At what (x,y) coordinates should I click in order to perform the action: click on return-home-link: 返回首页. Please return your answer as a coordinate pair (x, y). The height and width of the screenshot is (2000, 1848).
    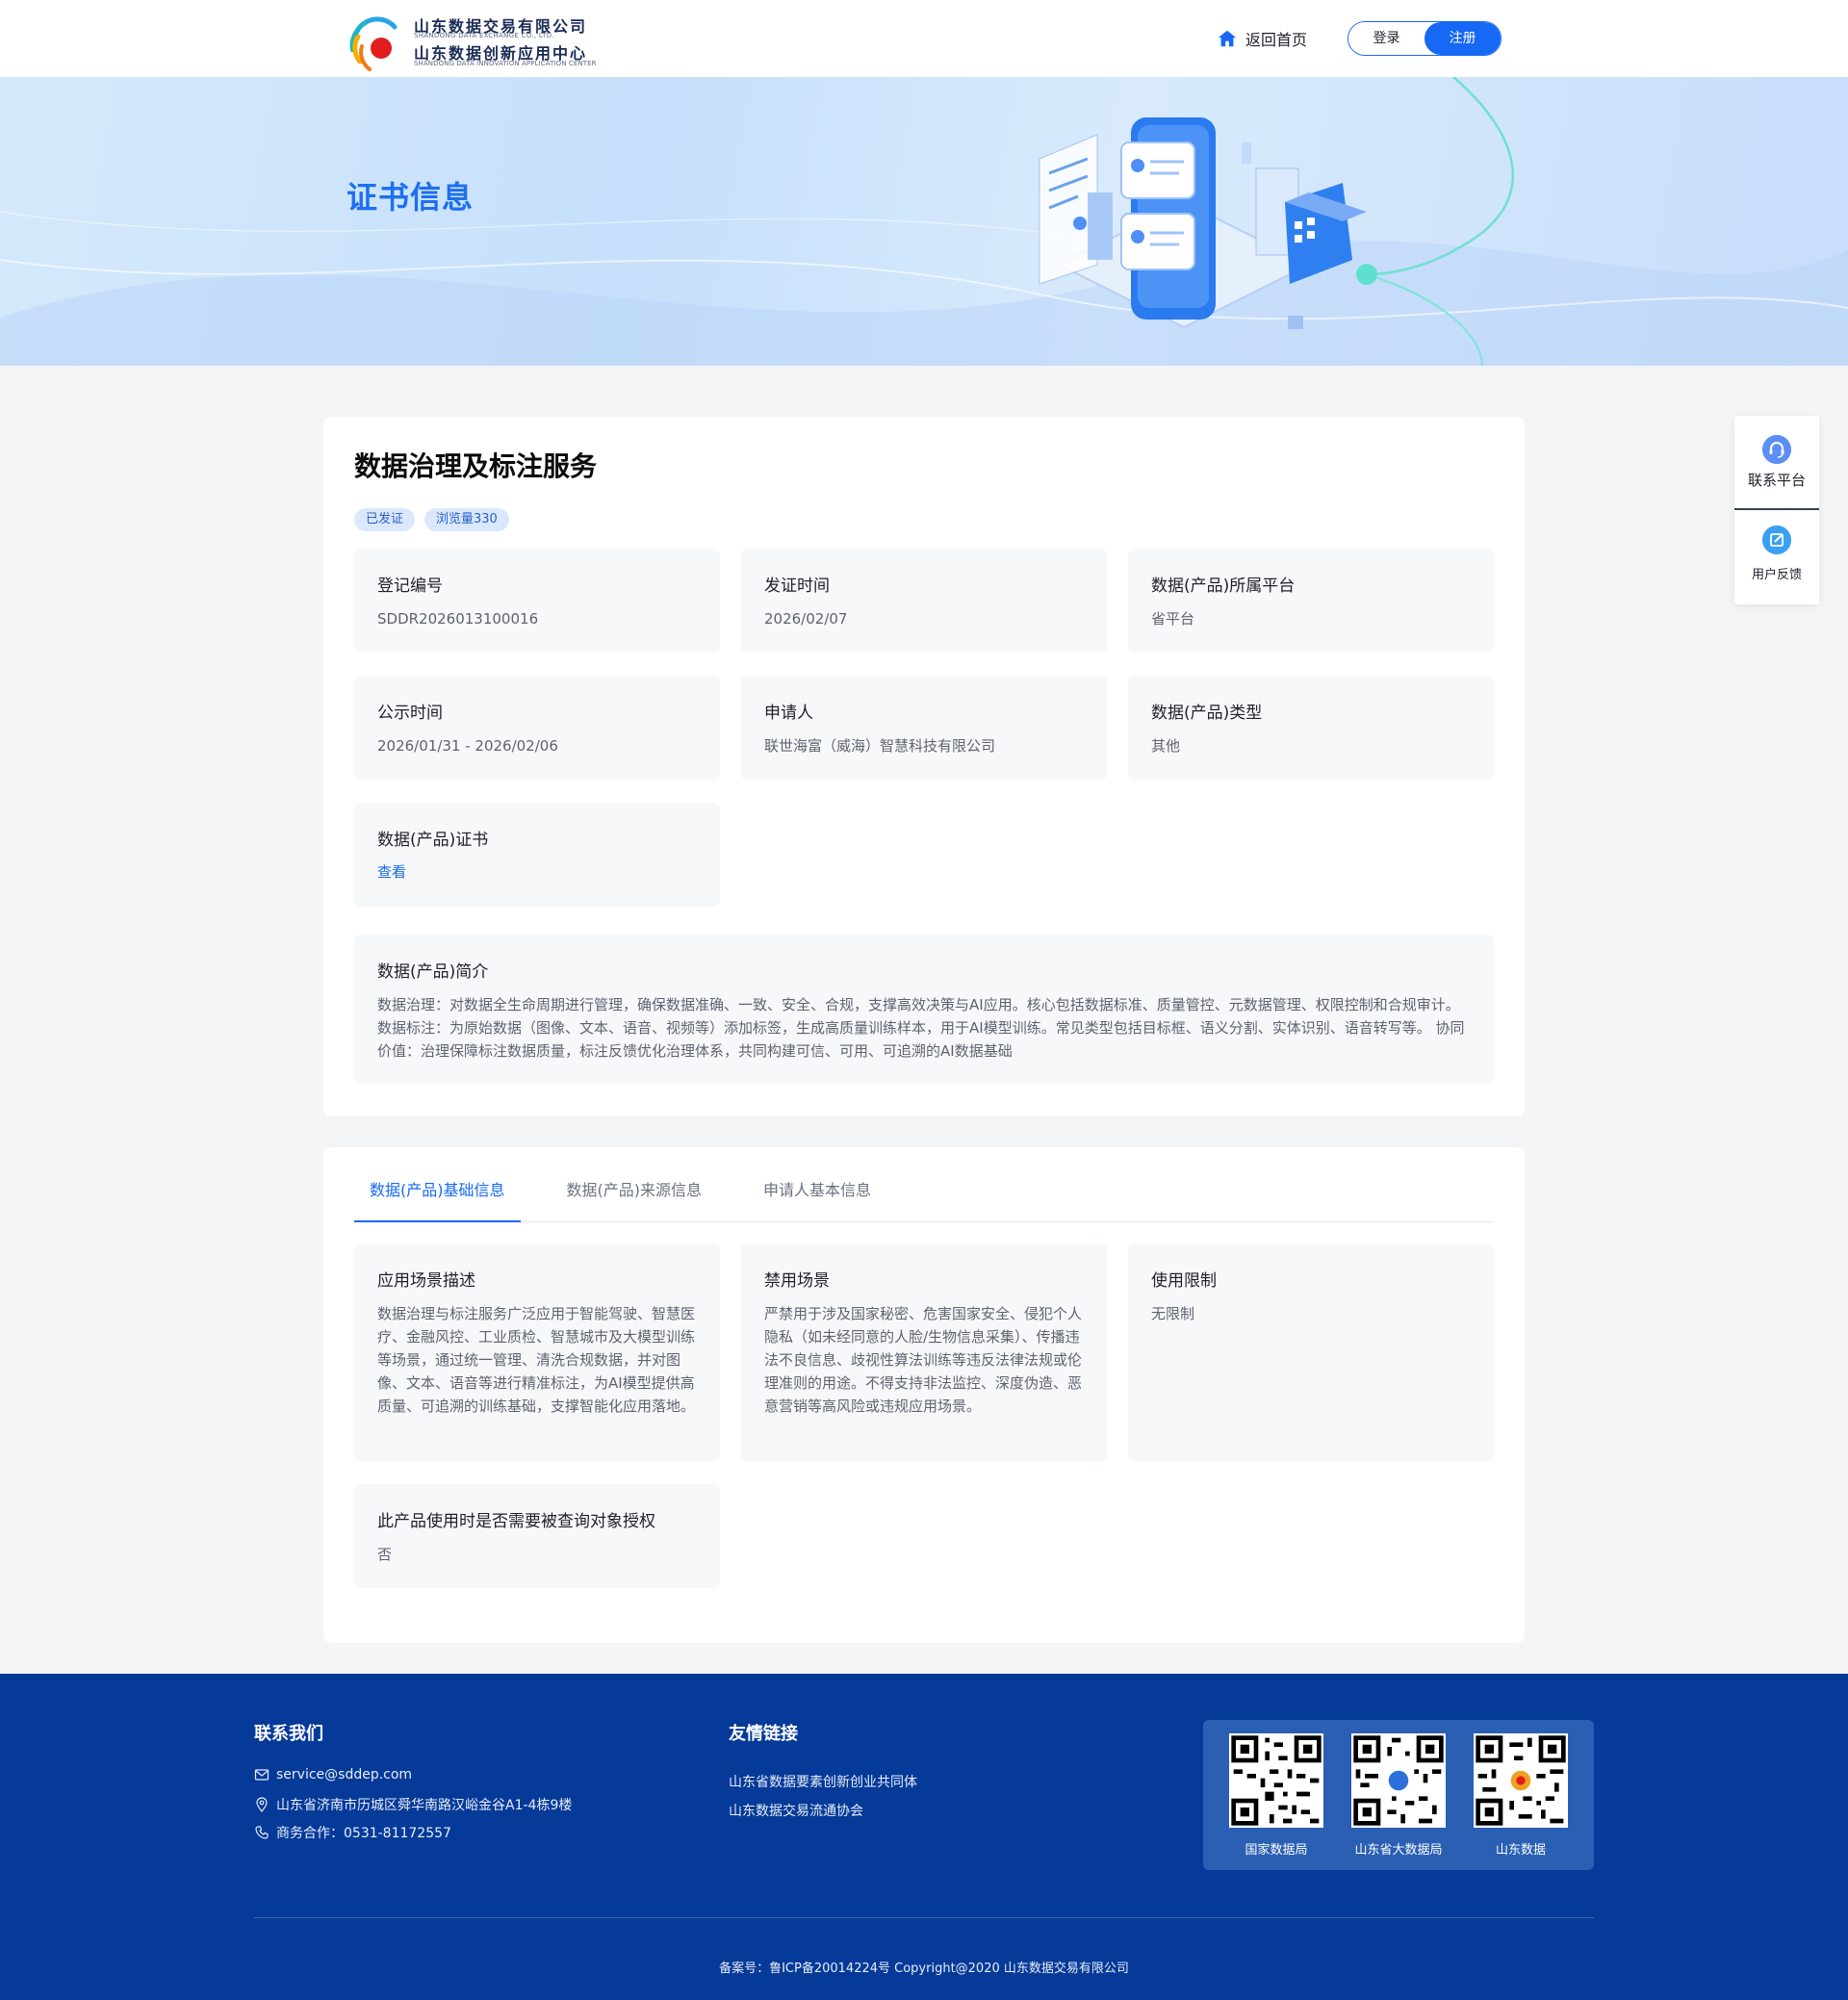
    Looking at the image, I should click on (1262, 38).